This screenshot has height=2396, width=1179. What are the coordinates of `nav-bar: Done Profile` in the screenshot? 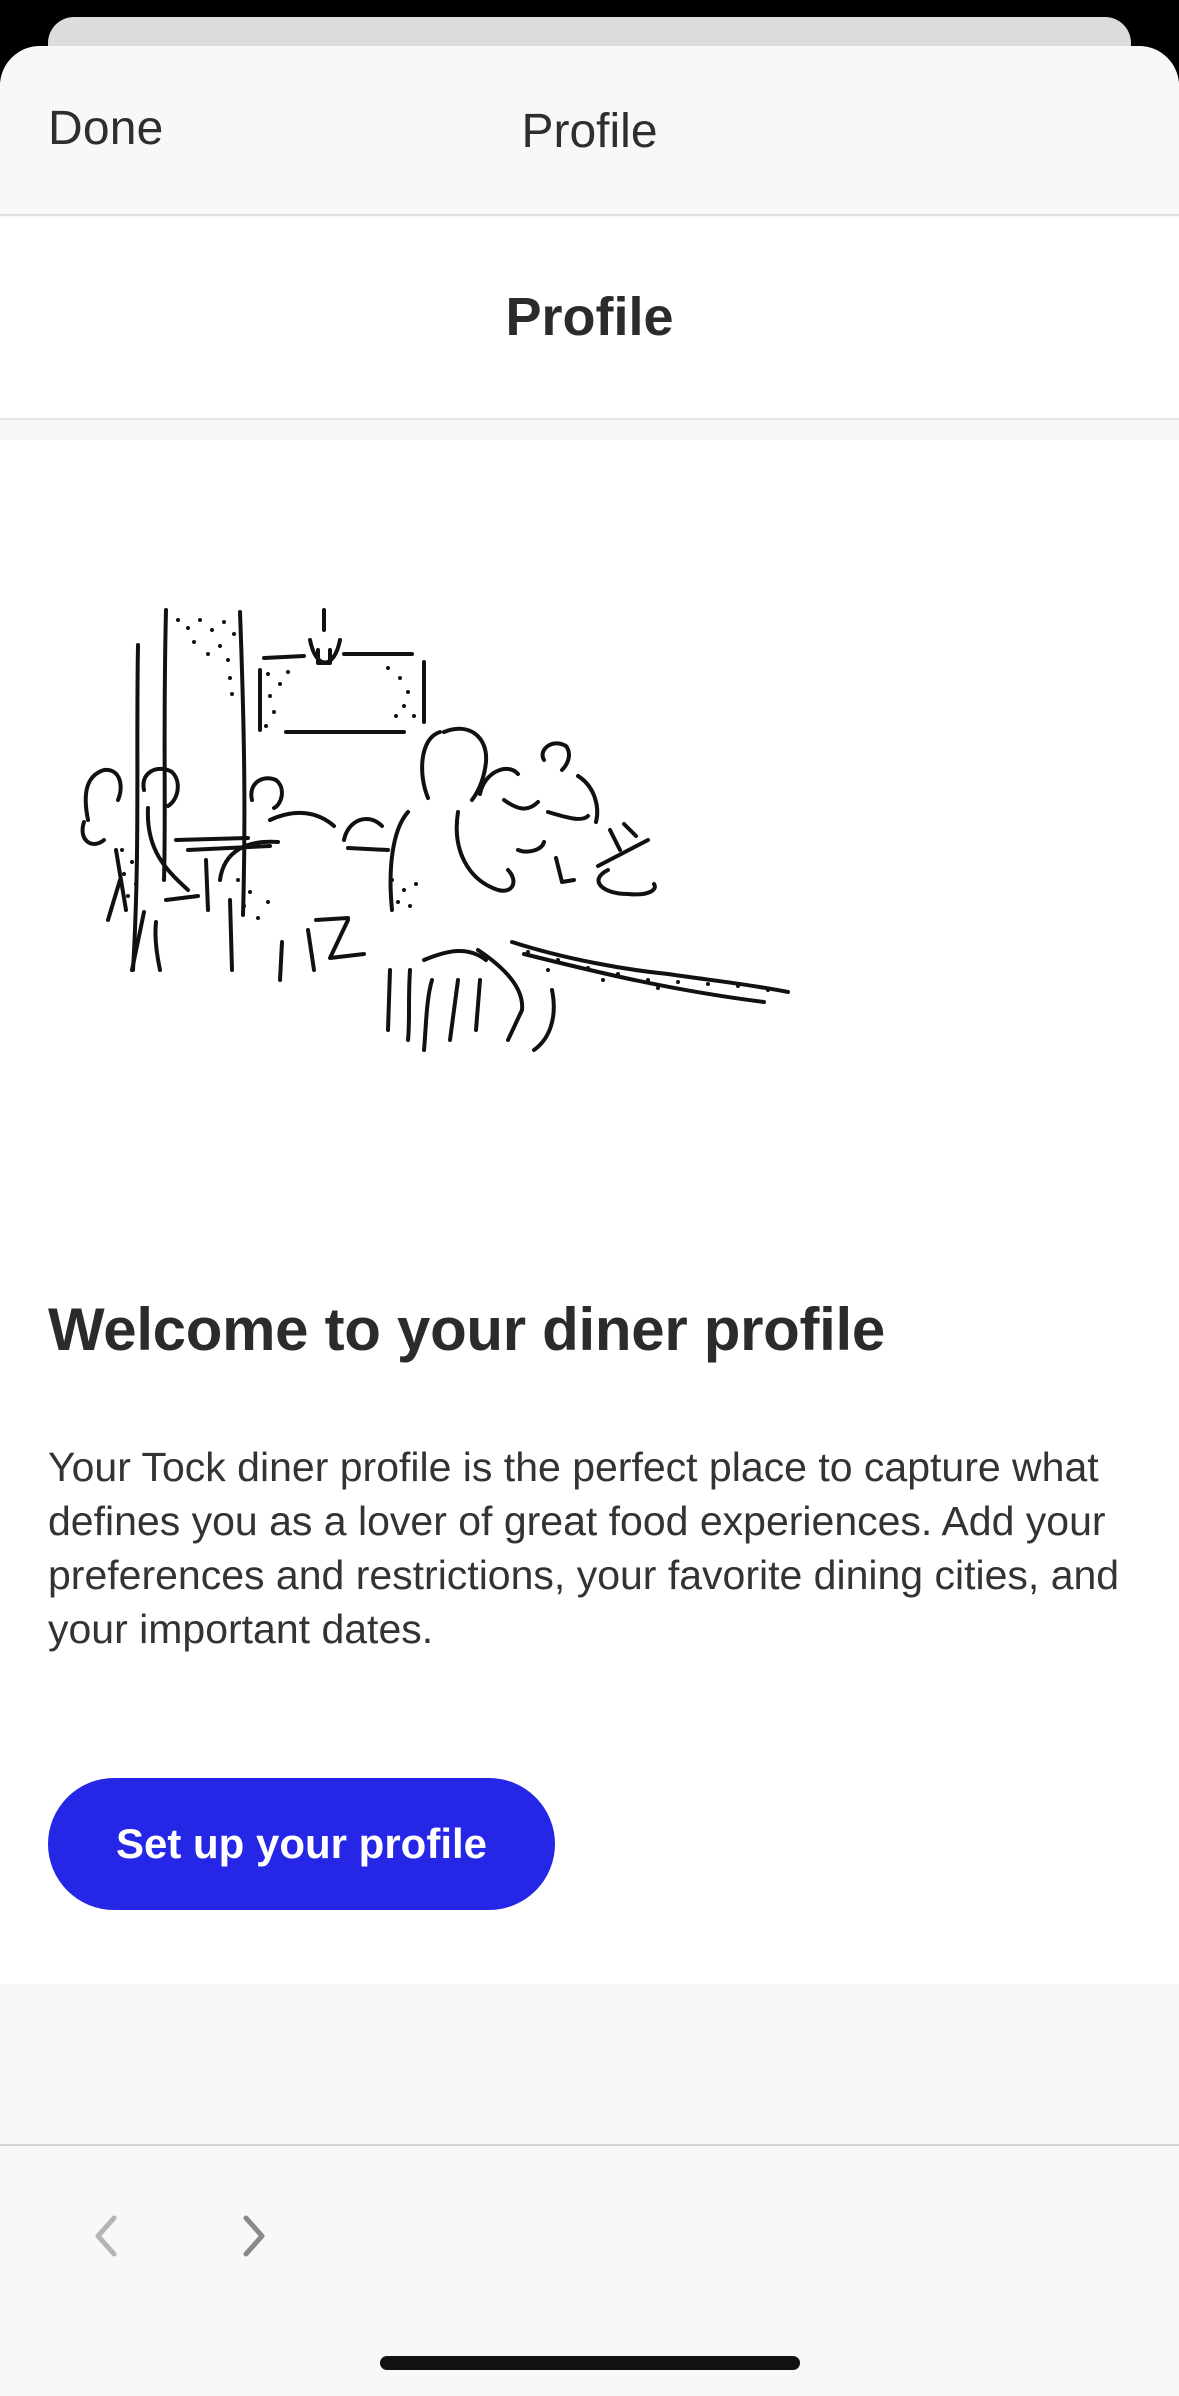 It's located at (589, 131).